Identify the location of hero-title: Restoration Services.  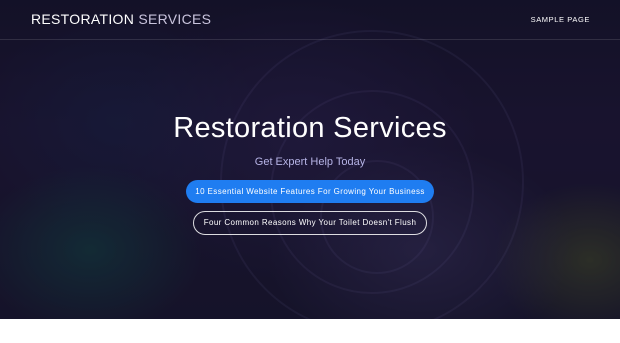
(310, 128).